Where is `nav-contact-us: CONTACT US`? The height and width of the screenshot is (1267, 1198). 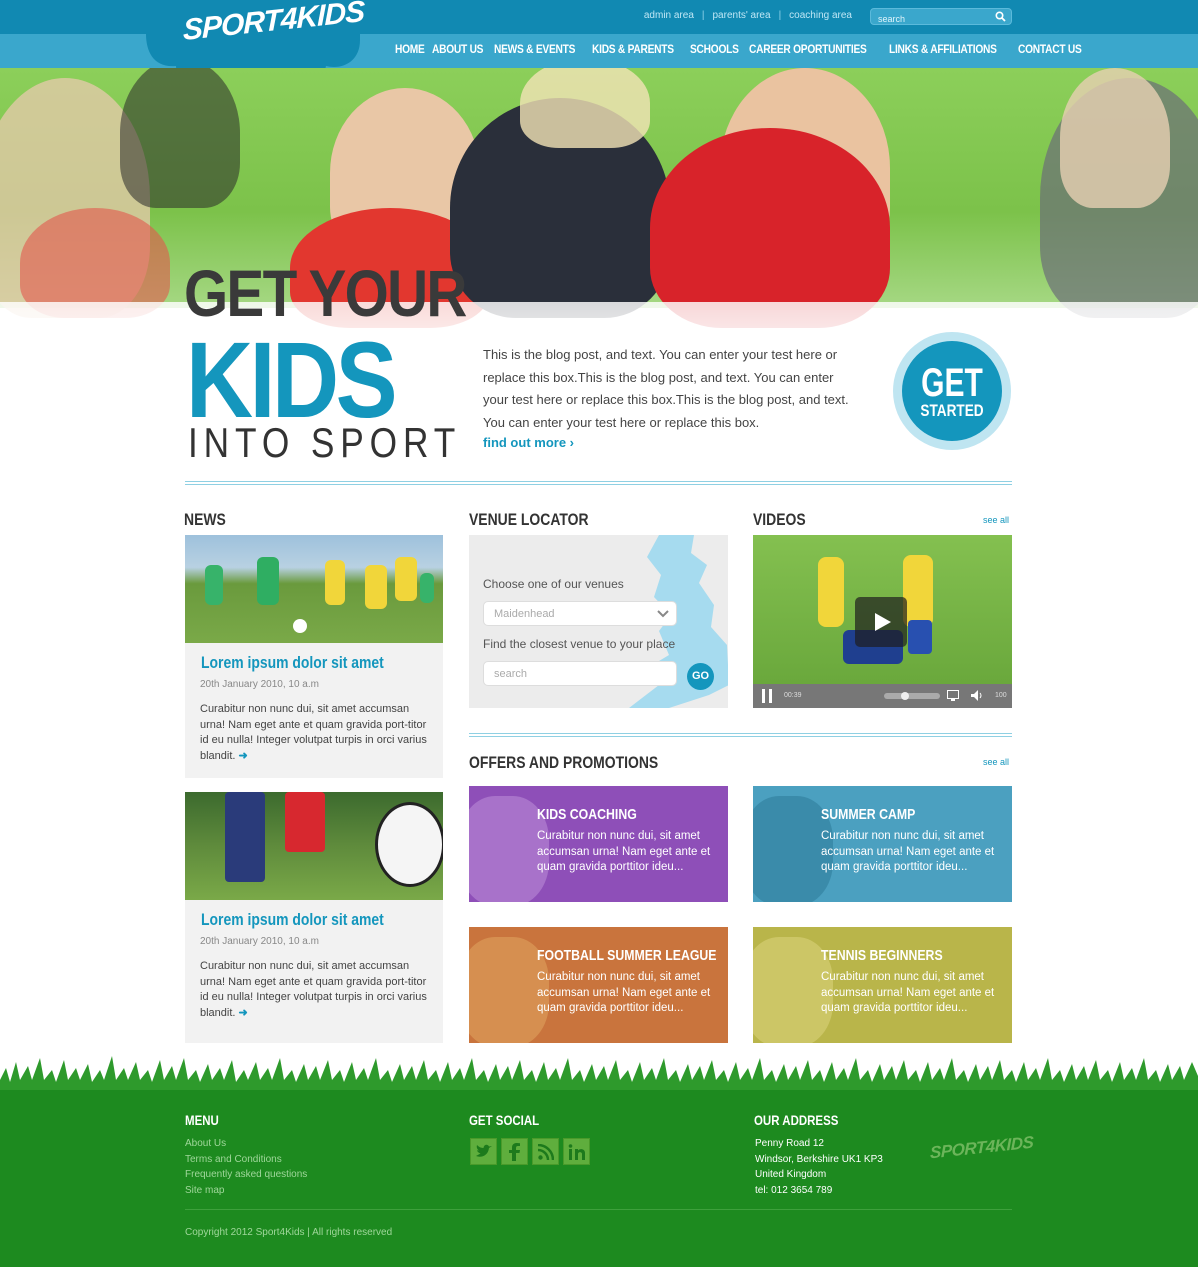 nav-contact-us: CONTACT US is located at coordinates (1050, 49).